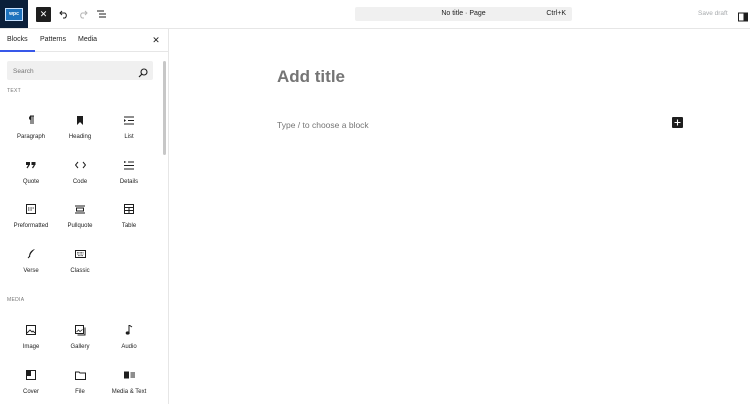 The width and height of the screenshot is (750, 404). What do you see at coordinates (31, 265) in the screenshot?
I see `block-verse: Verse` at bounding box center [31, 265].